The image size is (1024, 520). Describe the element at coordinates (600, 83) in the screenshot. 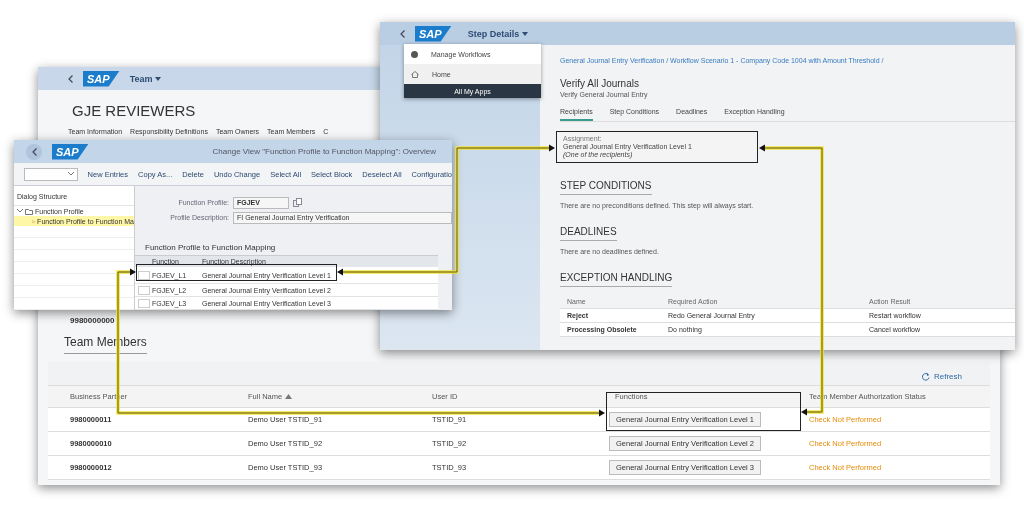

I see `page-title: Verify All Journals` at that location.